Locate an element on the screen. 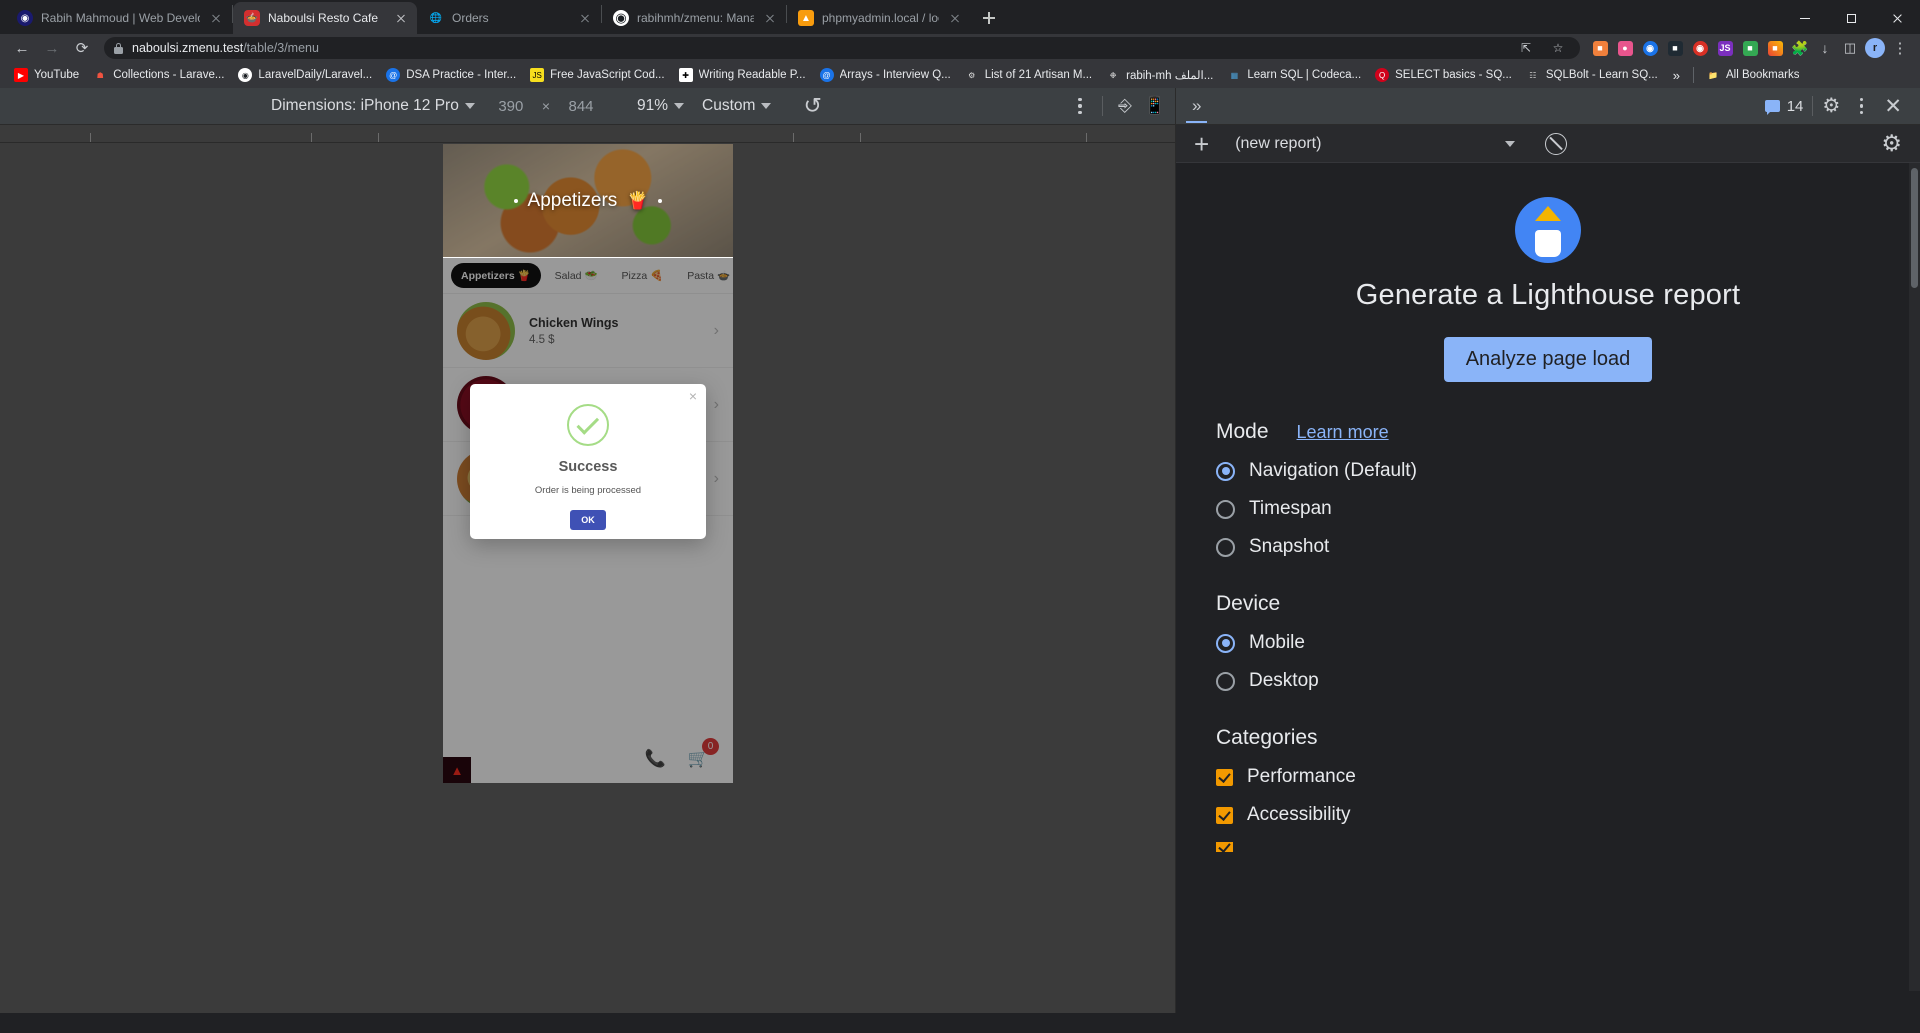 The height and width of the screenshot is (1033, 1920). mode-option-snapshot: Snapshot is located at coordinates (1548, 547).